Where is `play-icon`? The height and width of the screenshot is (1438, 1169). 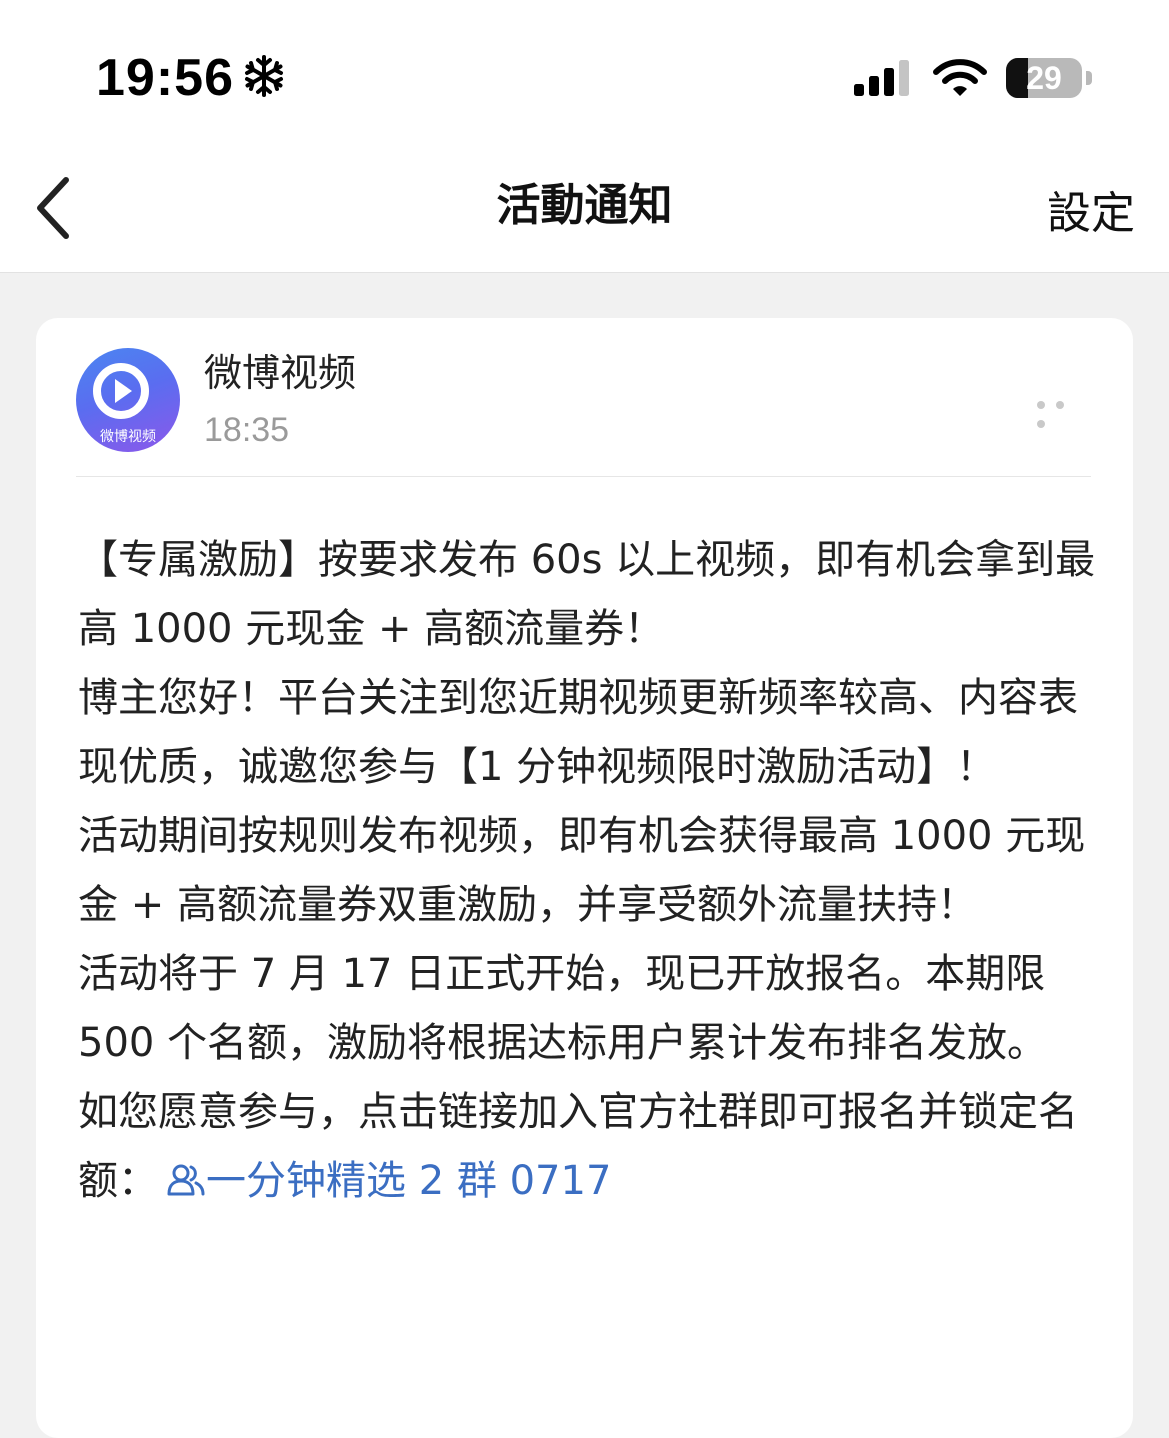 play-icon is located at coordinates (121, 391).